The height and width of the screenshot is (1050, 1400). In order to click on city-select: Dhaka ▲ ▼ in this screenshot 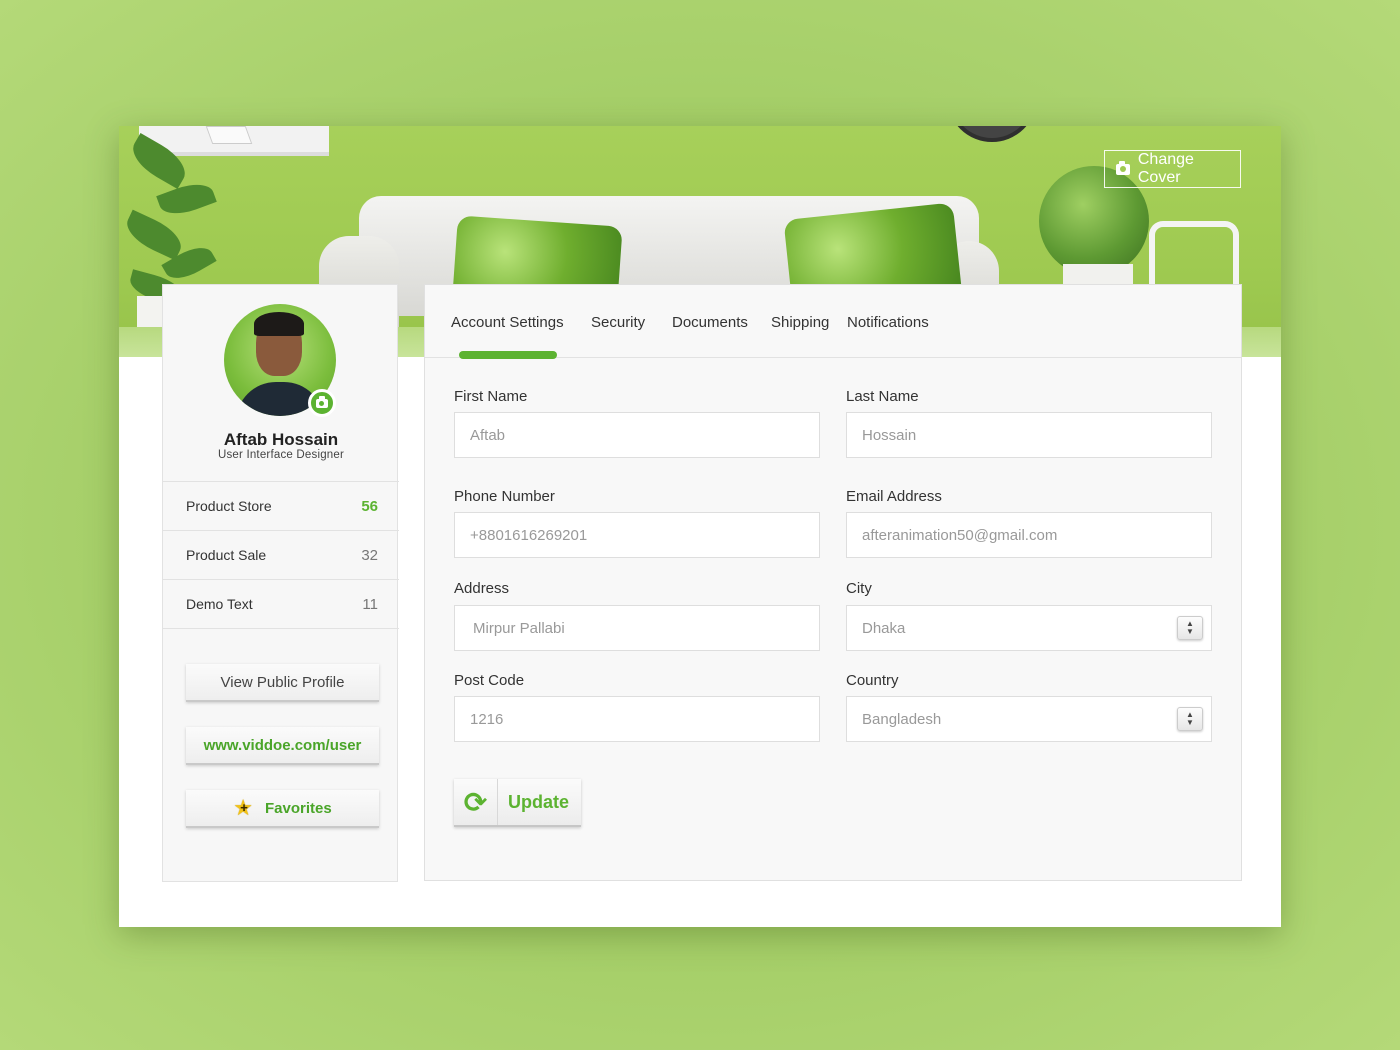, I will do `click(1029, 628)`.